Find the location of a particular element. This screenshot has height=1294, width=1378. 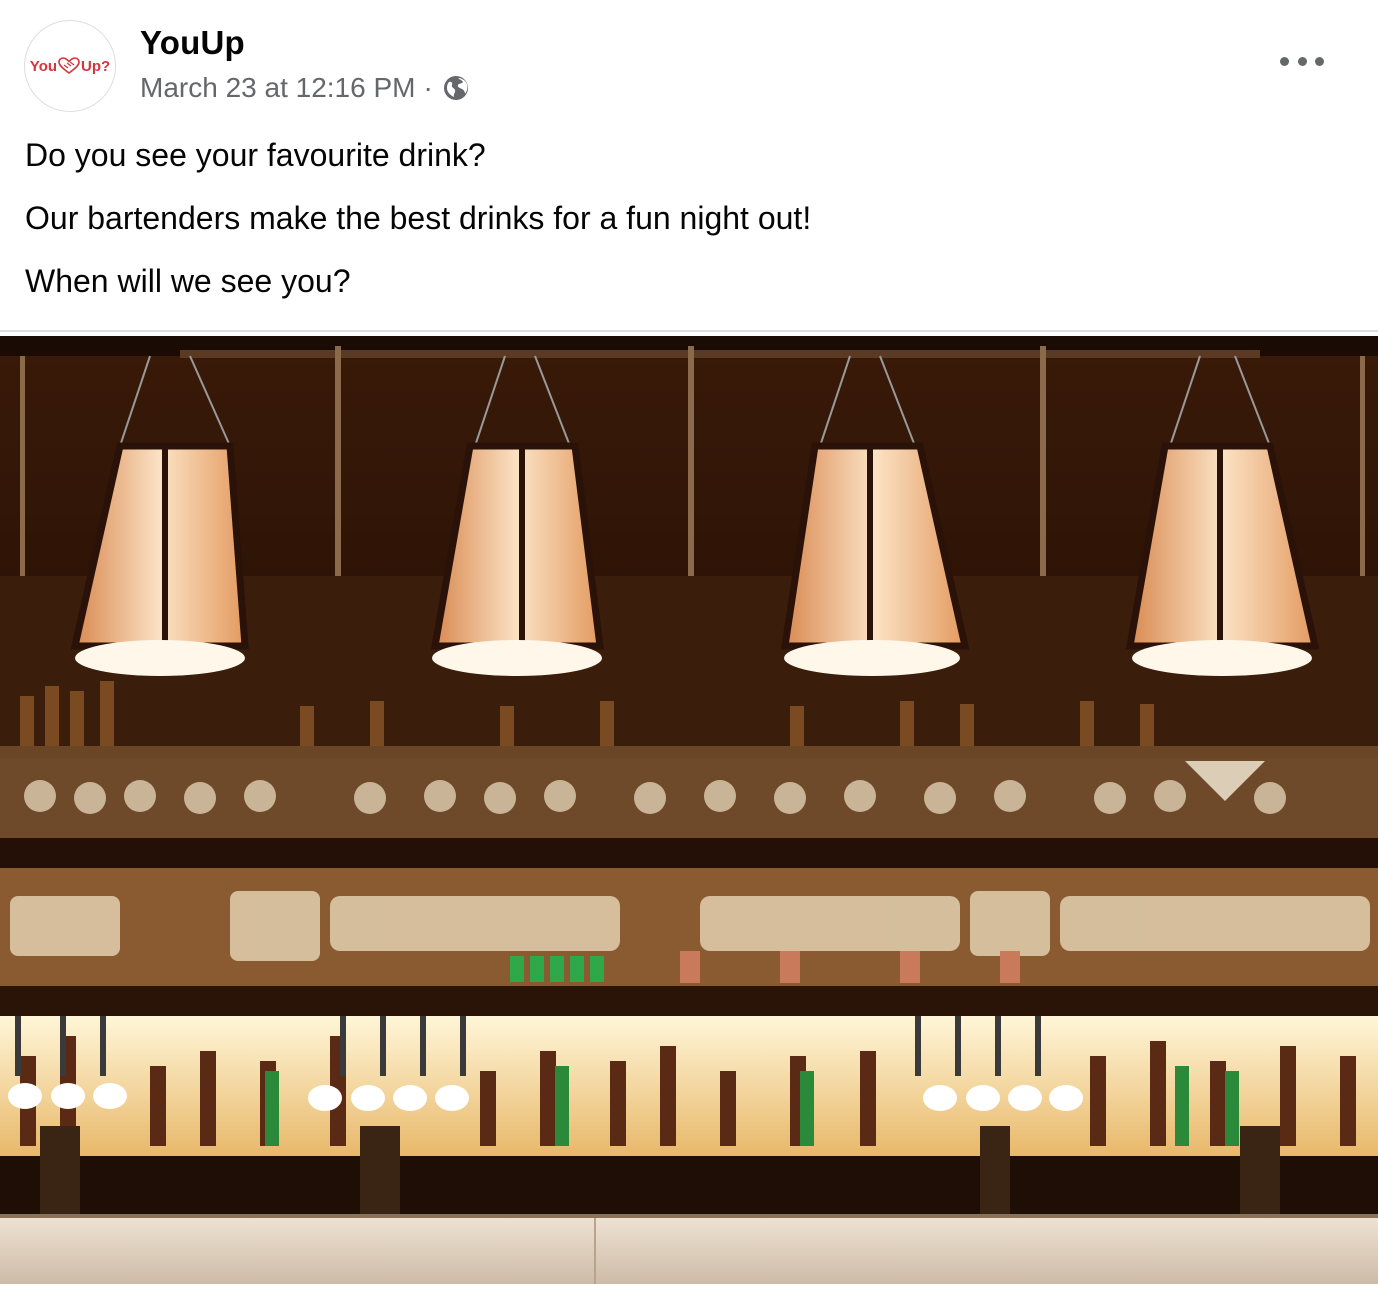

post-line-1: Do you see your favourite drink? is located at coordinates (255, 155).